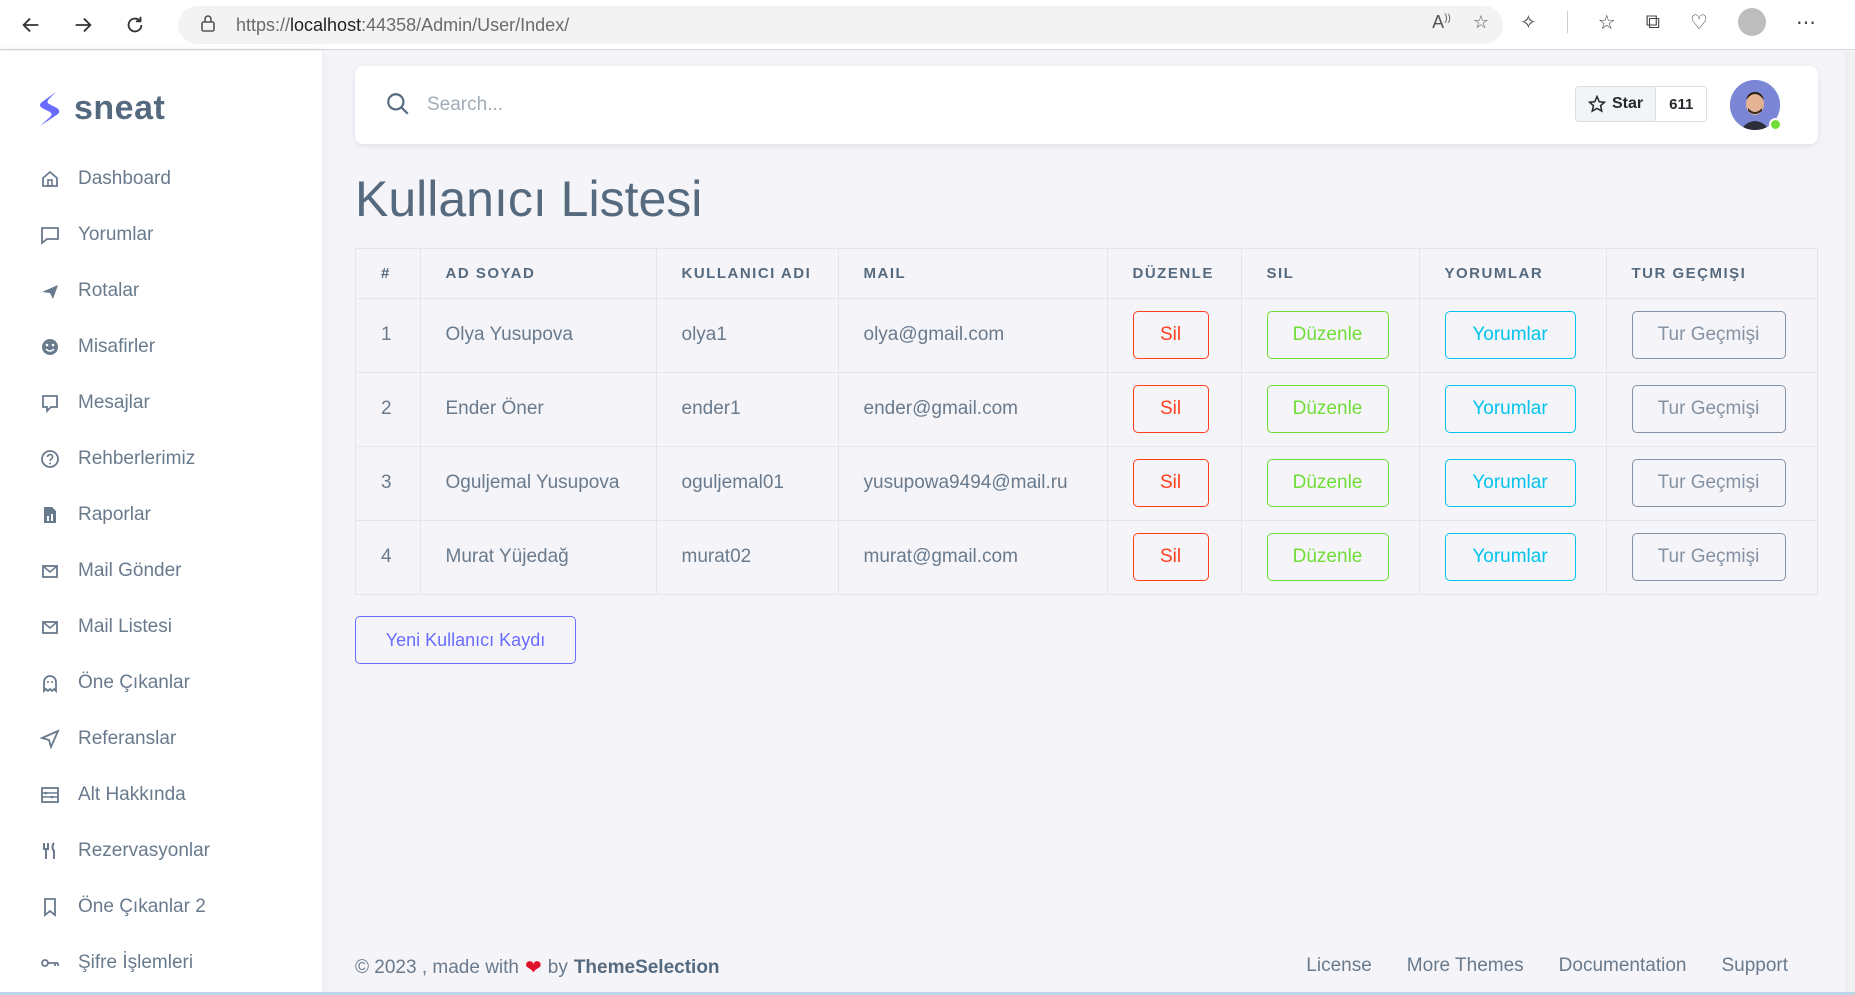  What do you see at coordinates (1699, 22) in the screenshot?
I see `performance-icon: ♡` at bounding box center [1699, 22].